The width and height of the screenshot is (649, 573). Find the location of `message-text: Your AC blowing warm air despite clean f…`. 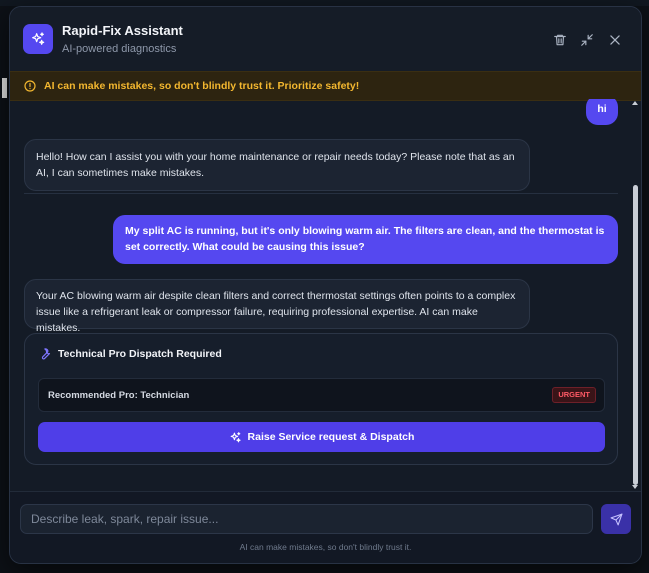

message-text: Your AC blowing warm air despite clean f… is located at coordinates (276, 312).